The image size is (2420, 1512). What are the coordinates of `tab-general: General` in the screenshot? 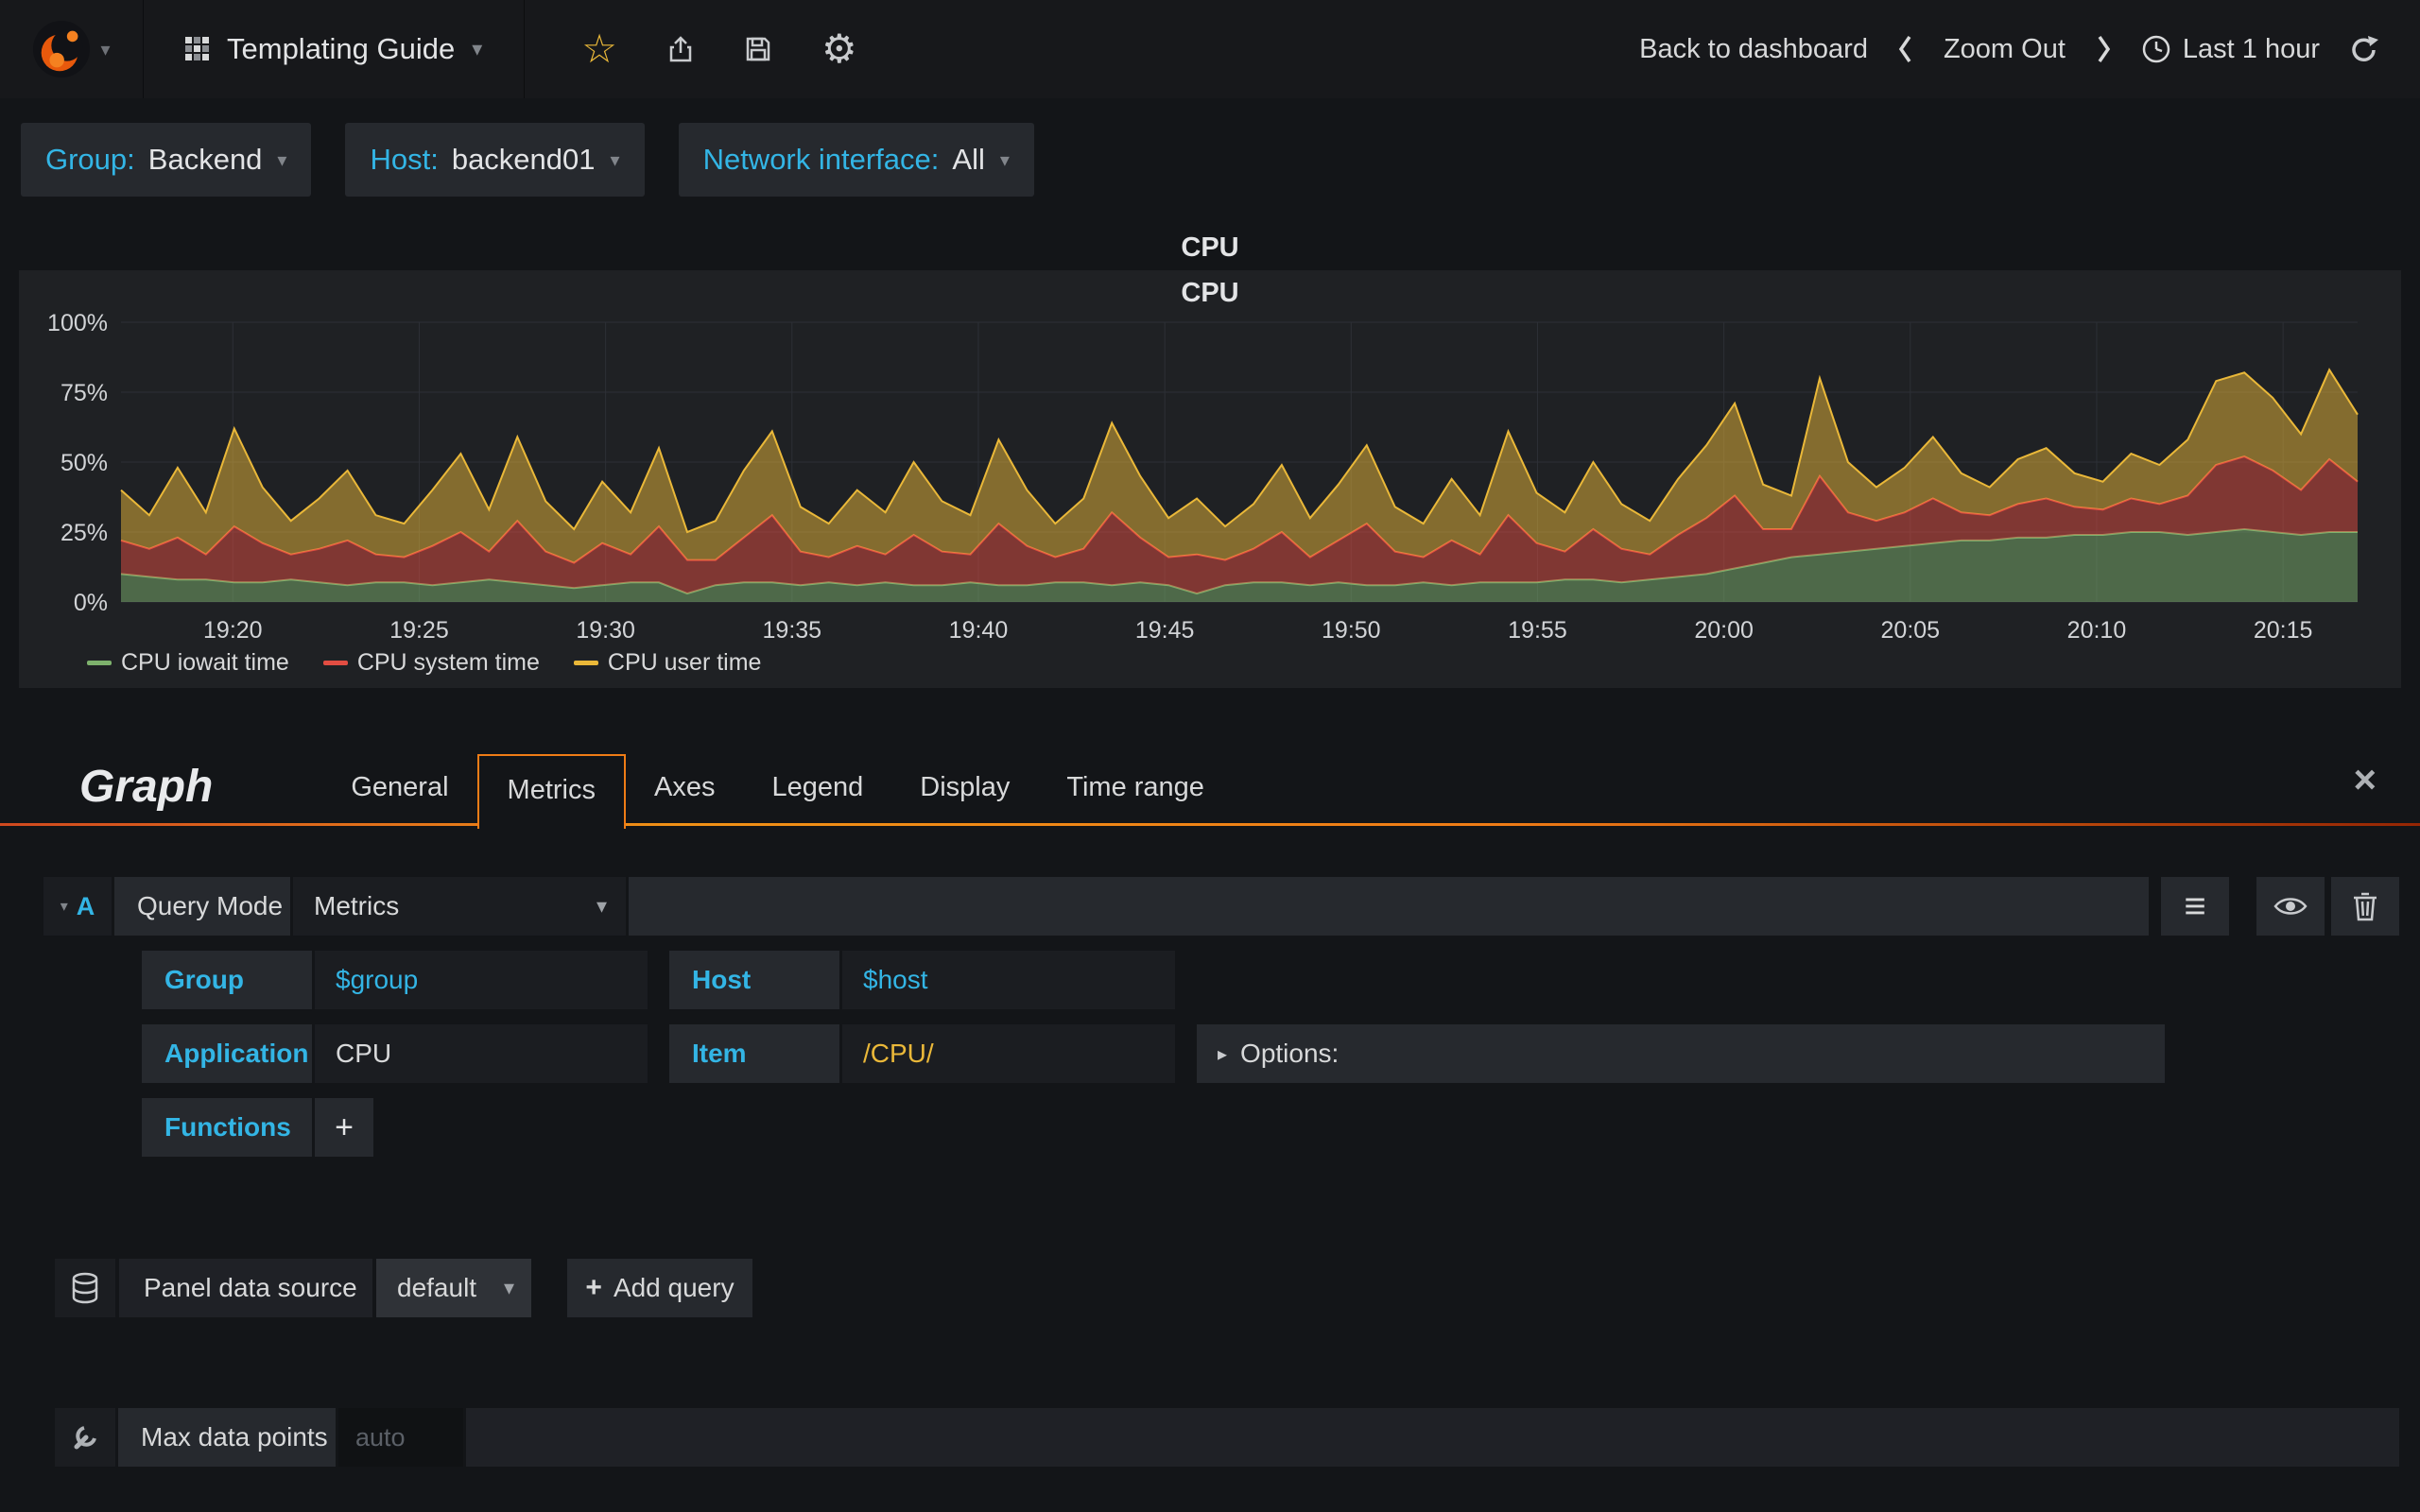 It's located at (399, 799).